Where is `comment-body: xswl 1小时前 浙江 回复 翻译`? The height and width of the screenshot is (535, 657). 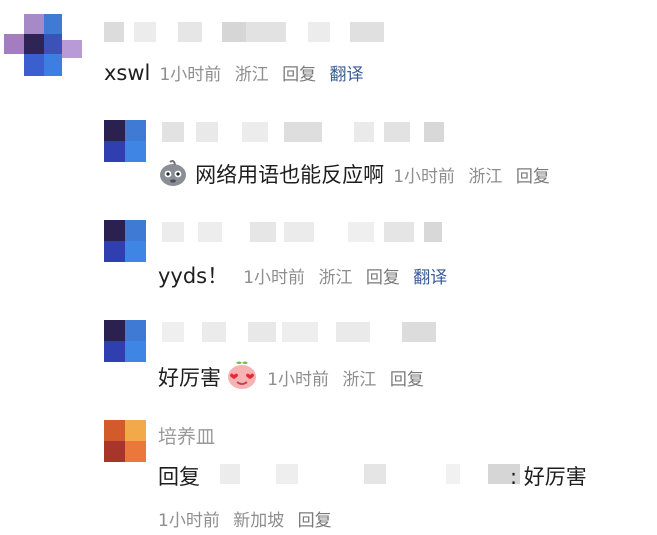
comment-body: xswl 1小时前 浙江 回复 翻译 is located at coordinates (238, 72).